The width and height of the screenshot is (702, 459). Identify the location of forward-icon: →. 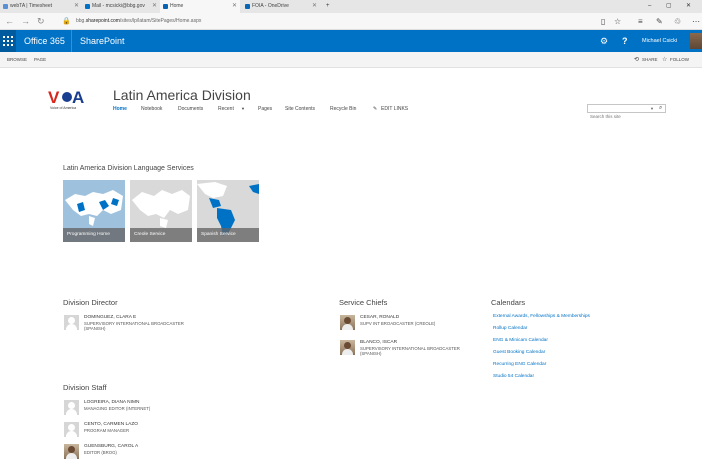
(25, 21).